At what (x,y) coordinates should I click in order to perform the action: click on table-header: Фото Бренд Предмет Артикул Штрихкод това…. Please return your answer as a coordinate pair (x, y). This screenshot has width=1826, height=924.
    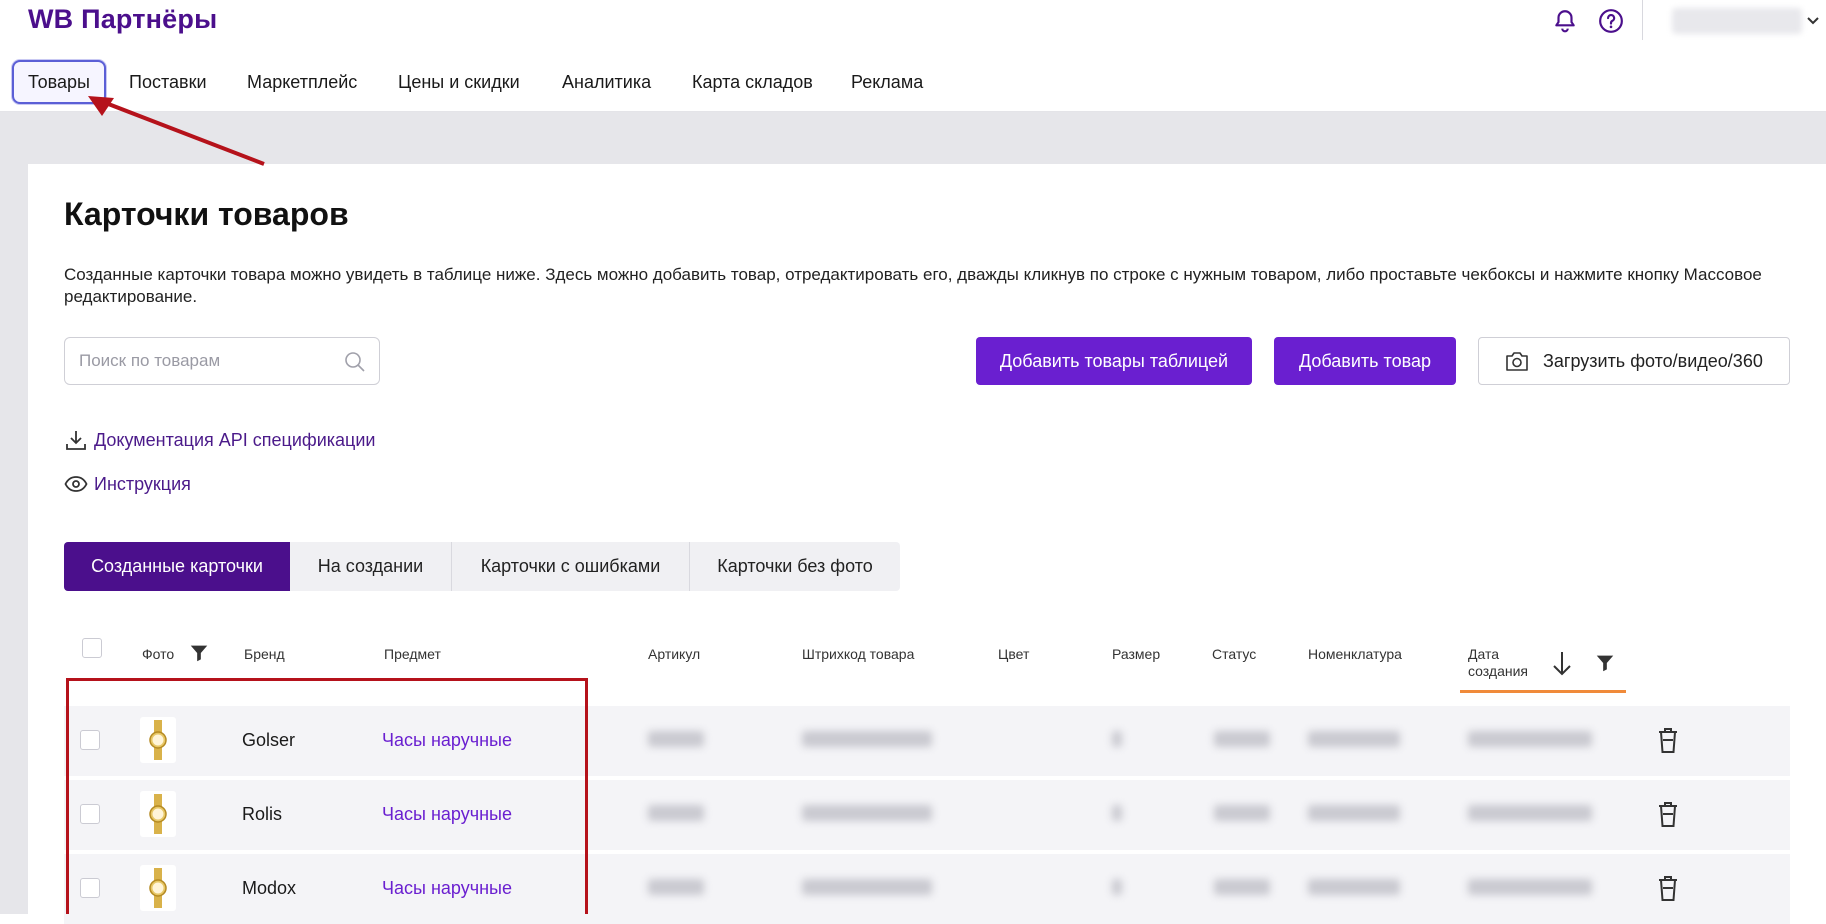
    Looking at the image, I should click on (927, 663).